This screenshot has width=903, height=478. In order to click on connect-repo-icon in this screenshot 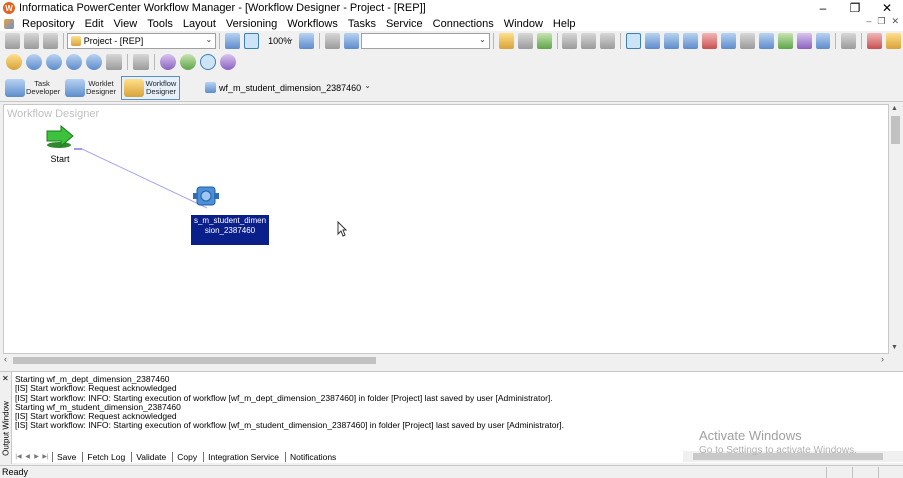, I will do `click(34, 62)`.